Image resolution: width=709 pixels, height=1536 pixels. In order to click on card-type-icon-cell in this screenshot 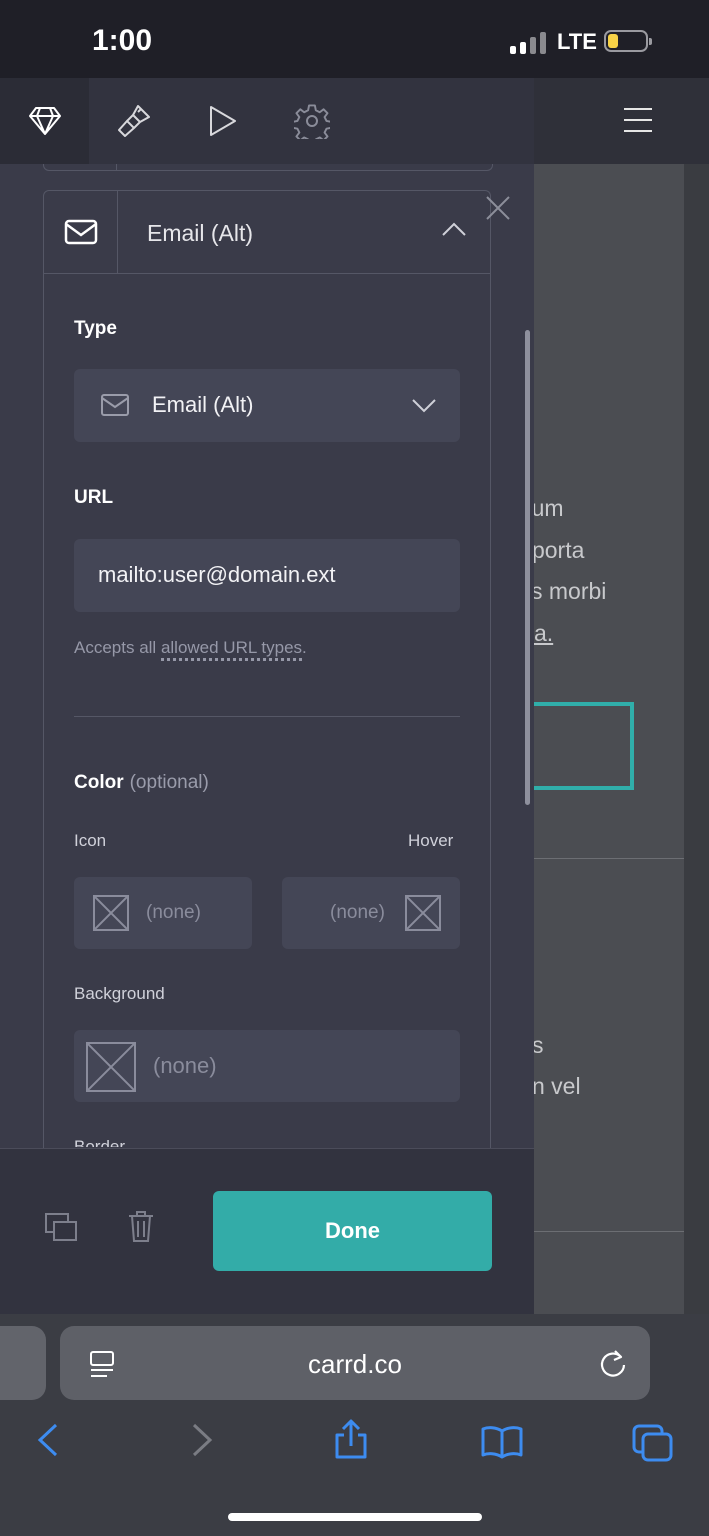, I will do `click(81, 232)`.